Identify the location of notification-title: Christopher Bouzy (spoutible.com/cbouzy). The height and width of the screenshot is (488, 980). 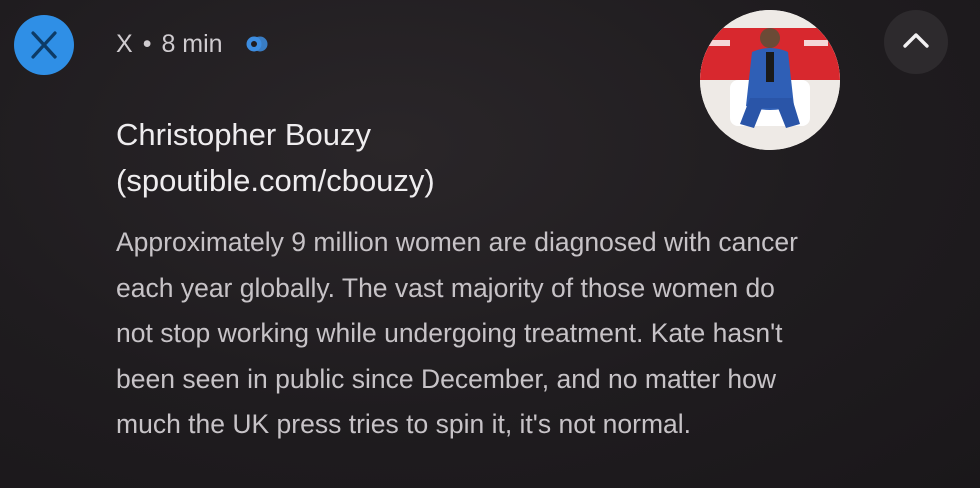
(396, 158).